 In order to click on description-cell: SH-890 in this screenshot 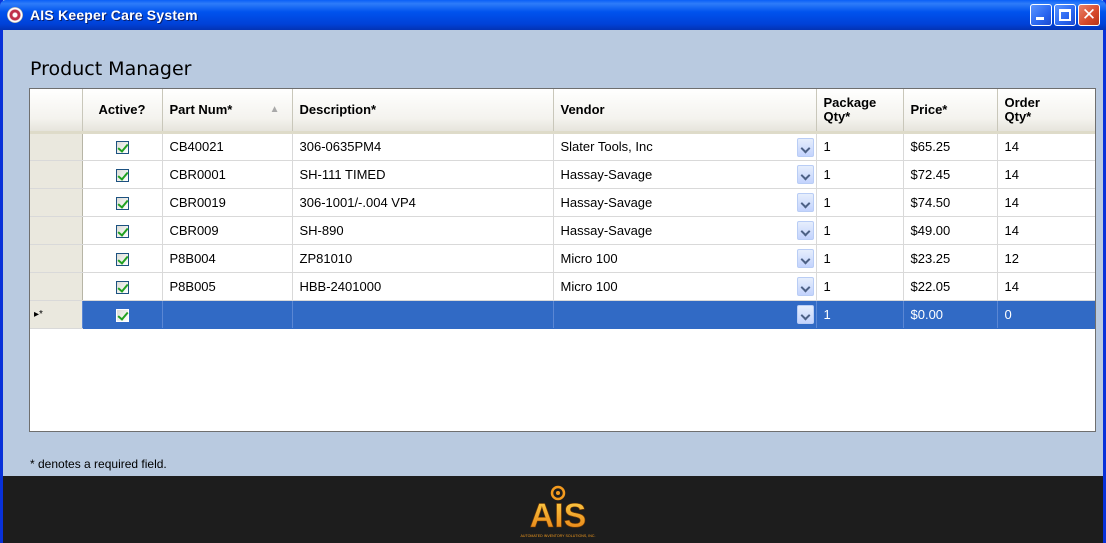, I will do `click(423, 230)`.